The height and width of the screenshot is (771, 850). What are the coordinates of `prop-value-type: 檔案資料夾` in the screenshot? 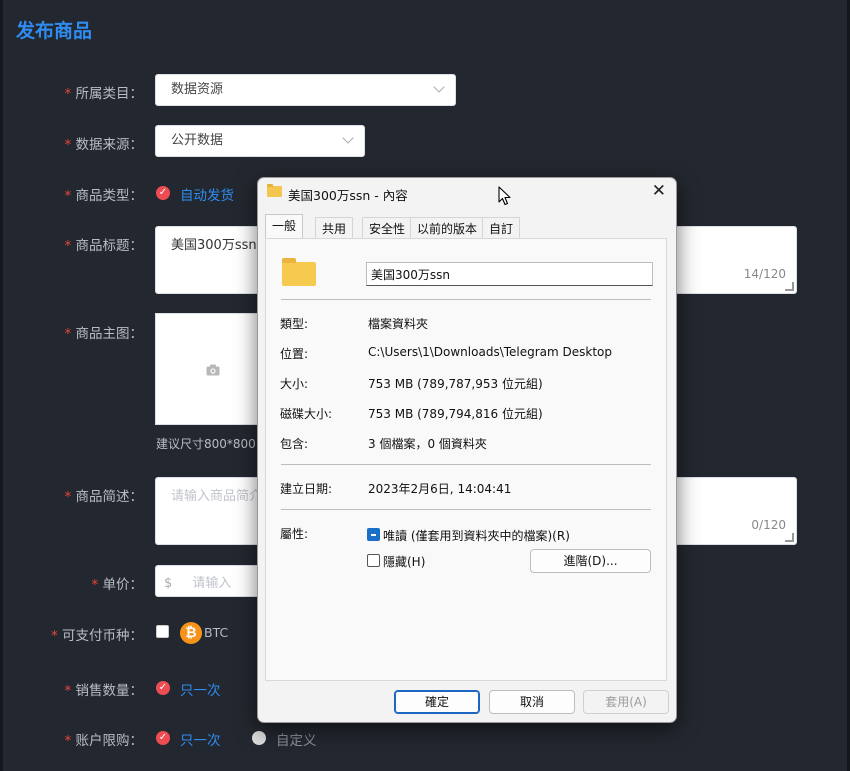 It's located at (398, 324).